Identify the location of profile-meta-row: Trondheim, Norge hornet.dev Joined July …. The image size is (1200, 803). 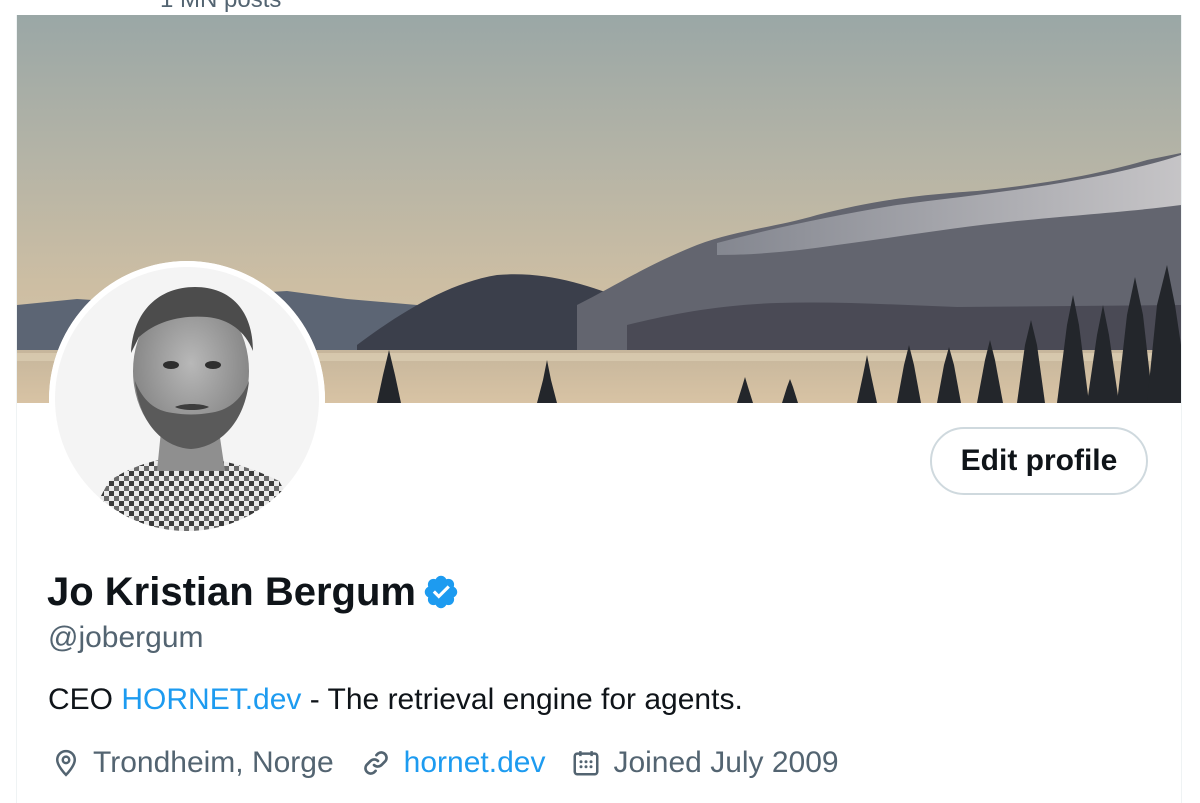
(445, 763).